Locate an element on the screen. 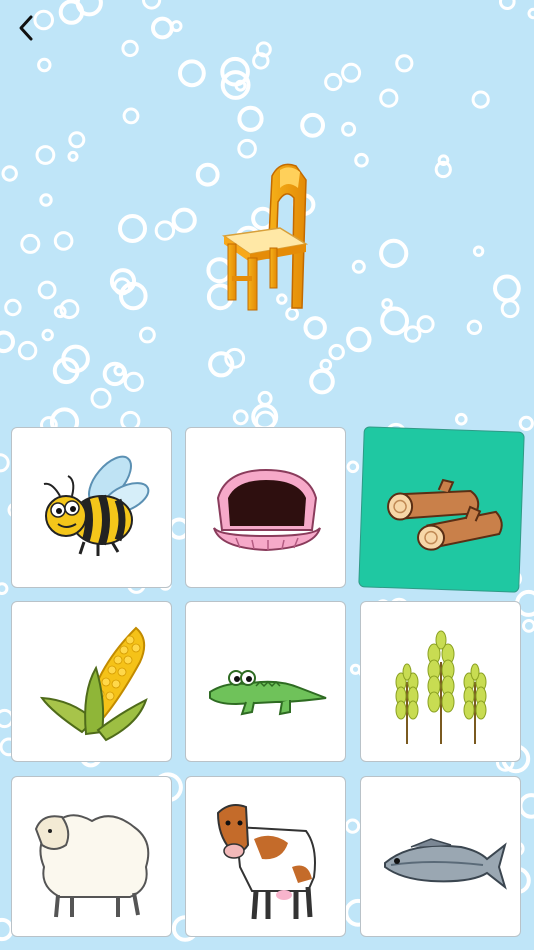  corn-image is located at coordinates (93, 683).